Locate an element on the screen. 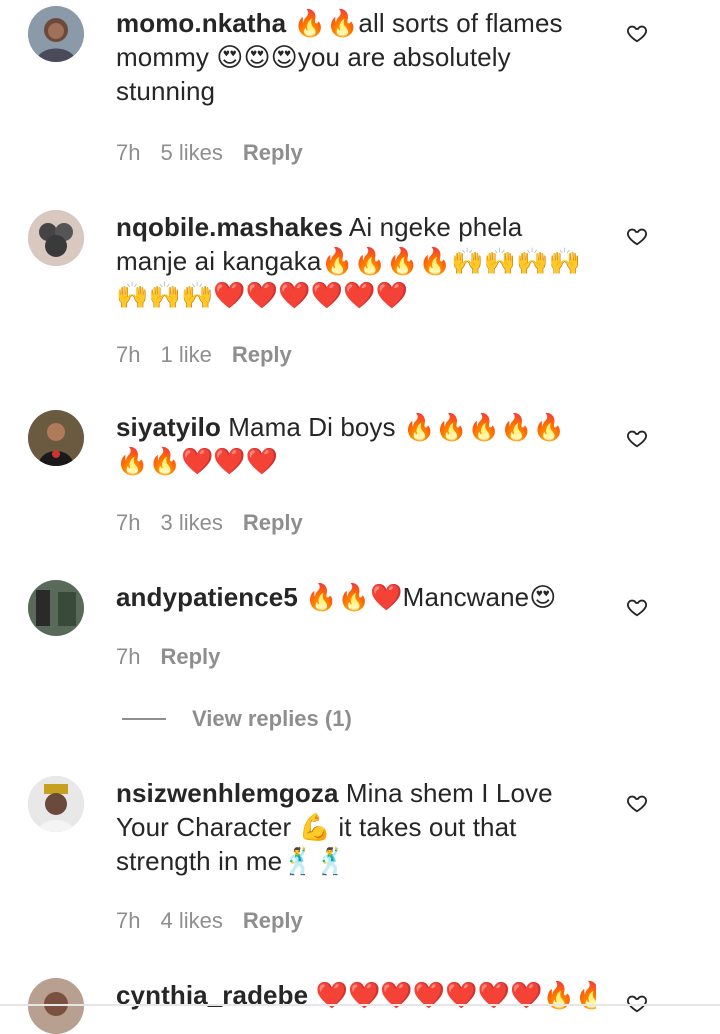  likes-count: 1 like is located at coordinates (185, 354).